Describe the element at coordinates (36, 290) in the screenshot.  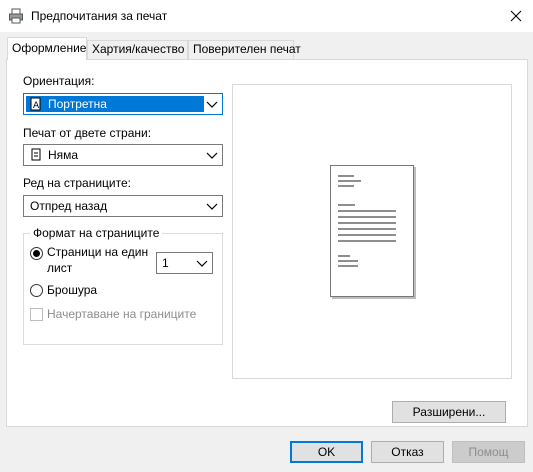
I see `booklet-radio` at that location.